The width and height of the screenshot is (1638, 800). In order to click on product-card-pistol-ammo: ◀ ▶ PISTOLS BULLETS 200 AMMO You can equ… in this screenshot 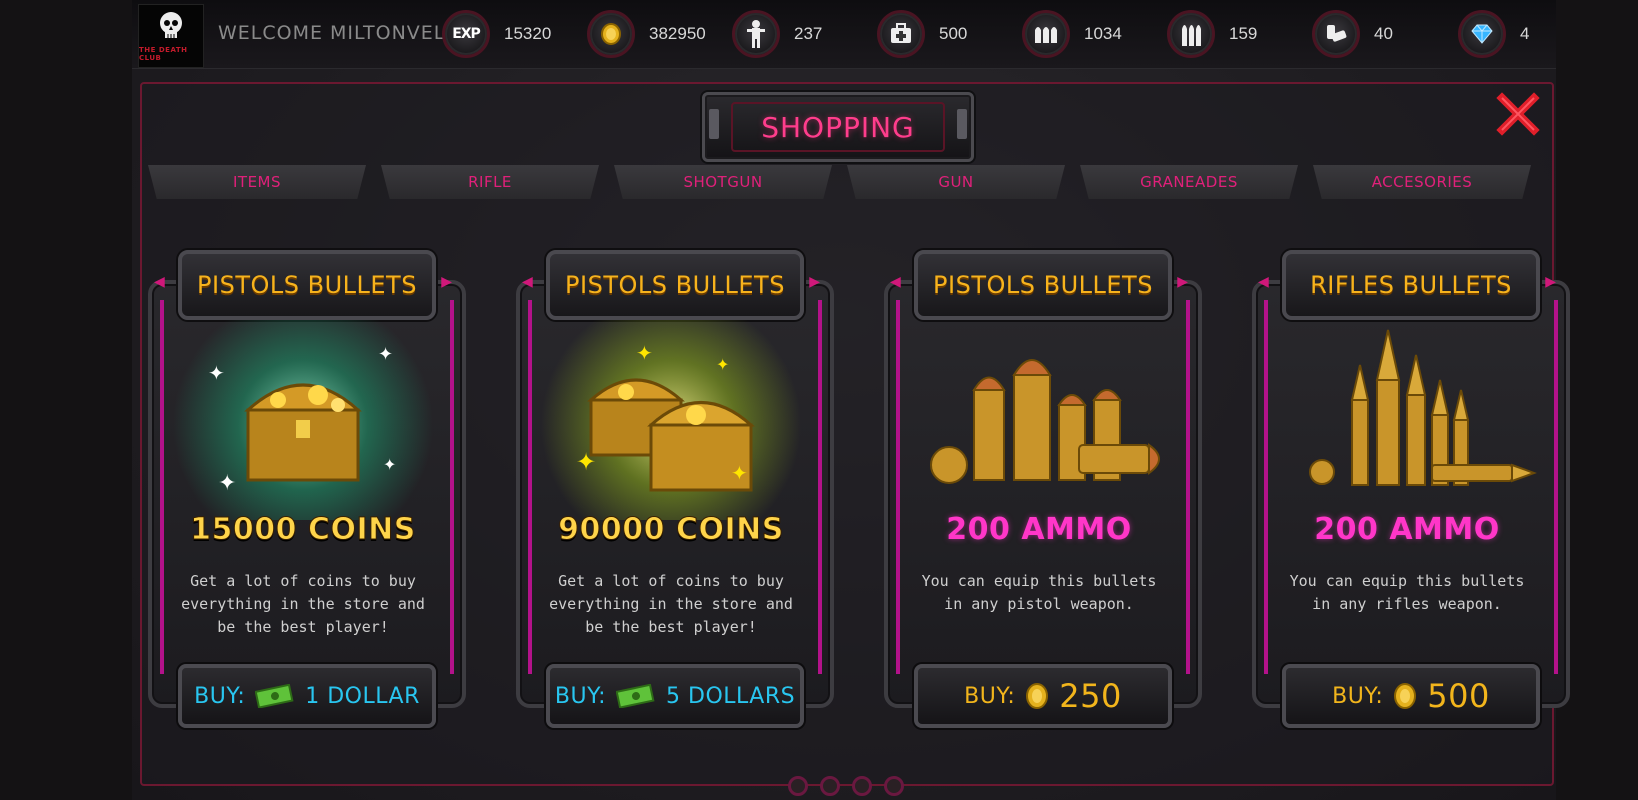, I will do `click(1039, 490)`.